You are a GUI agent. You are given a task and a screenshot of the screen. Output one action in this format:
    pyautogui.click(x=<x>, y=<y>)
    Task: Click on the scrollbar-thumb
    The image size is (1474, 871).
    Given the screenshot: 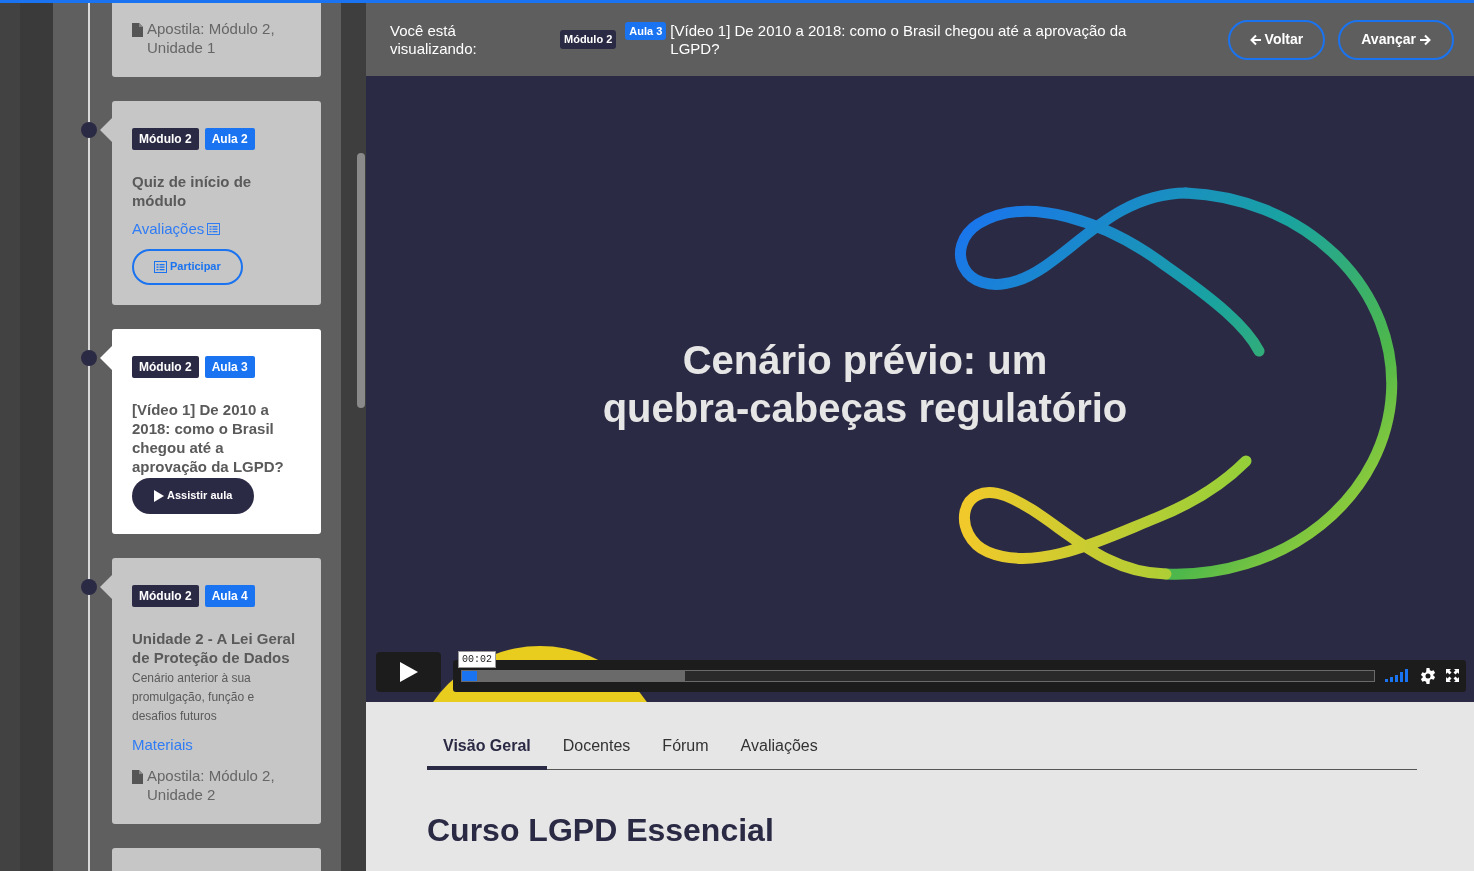 What is the action you would take?
    pyautogui.click(x=361, y=280)
    